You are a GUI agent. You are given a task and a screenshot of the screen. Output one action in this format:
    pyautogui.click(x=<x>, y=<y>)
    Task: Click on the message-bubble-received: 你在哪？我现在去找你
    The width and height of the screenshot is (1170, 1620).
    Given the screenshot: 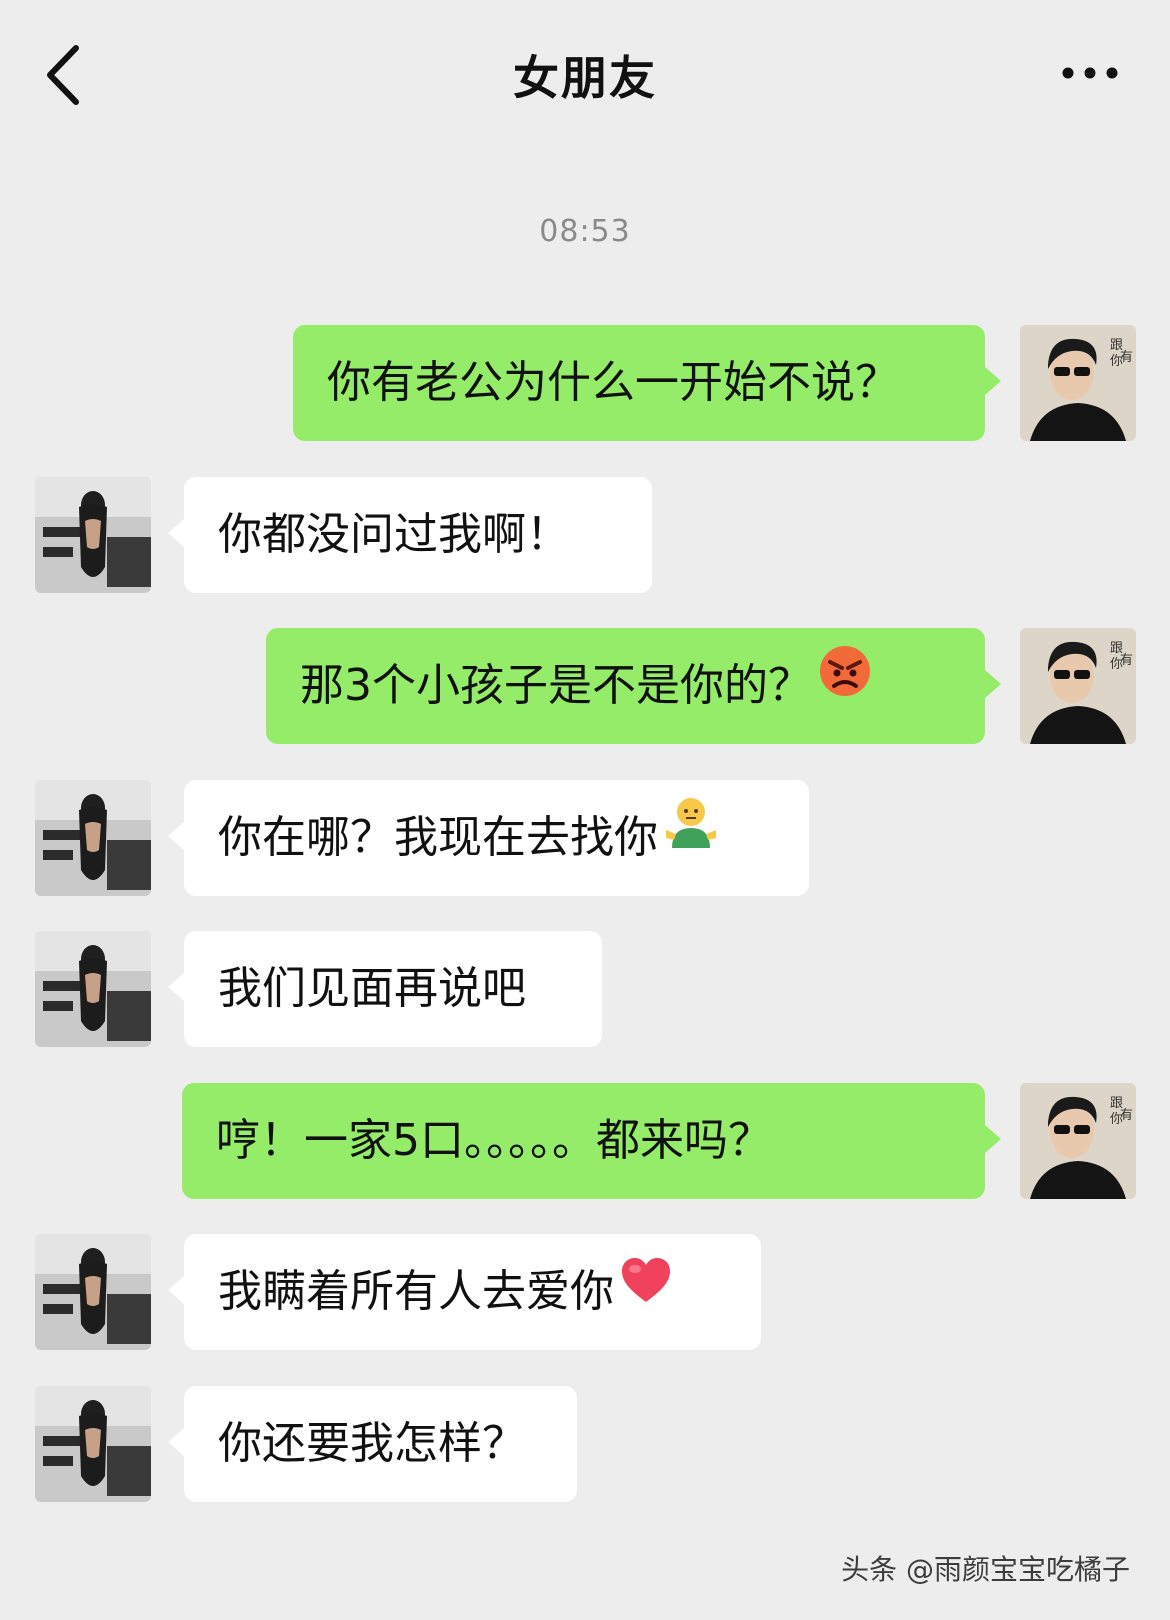 What is the action you would take?
    pyautogui.click(x=488, y=837)
    